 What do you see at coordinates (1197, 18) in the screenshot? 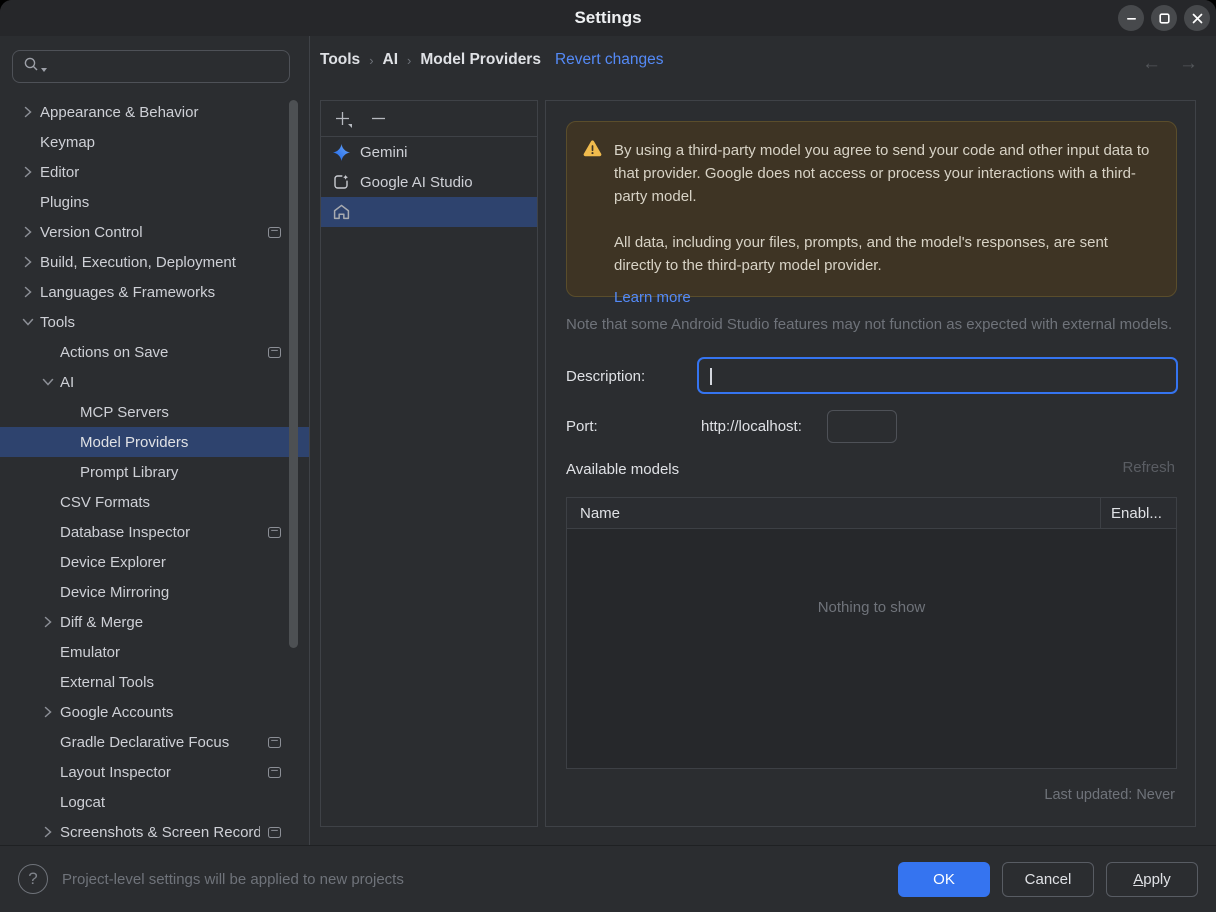
I see `close-button` at bounding box center [1197, 18].